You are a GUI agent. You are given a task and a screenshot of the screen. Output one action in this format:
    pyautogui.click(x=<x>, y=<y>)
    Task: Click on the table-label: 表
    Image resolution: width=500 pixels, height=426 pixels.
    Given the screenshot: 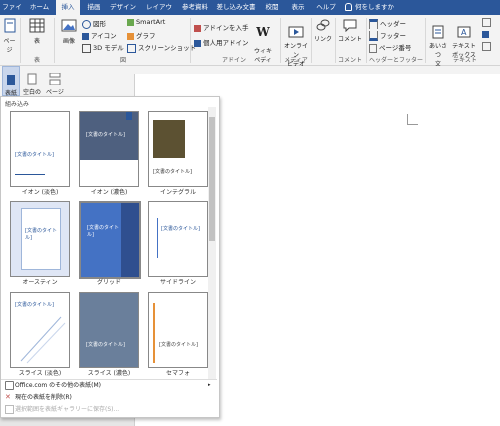 What is the action you would take?
    pyautogui.click(x=36, y=41)
    